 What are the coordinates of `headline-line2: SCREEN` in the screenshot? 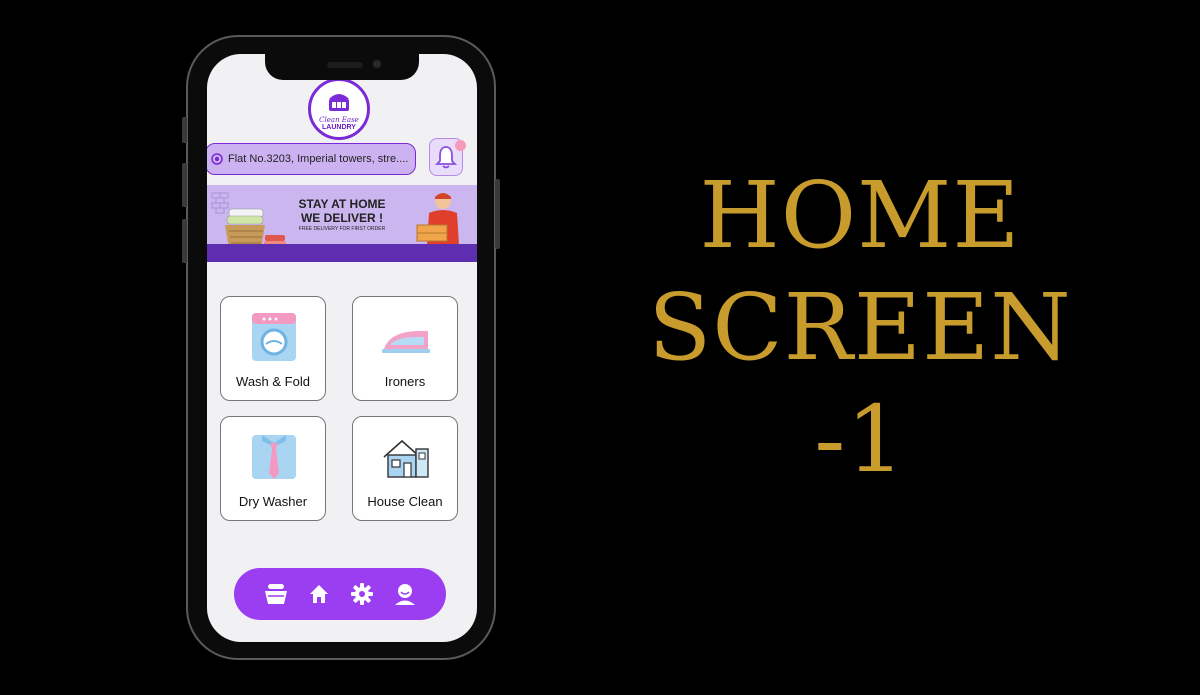 It's located at (860, 327).